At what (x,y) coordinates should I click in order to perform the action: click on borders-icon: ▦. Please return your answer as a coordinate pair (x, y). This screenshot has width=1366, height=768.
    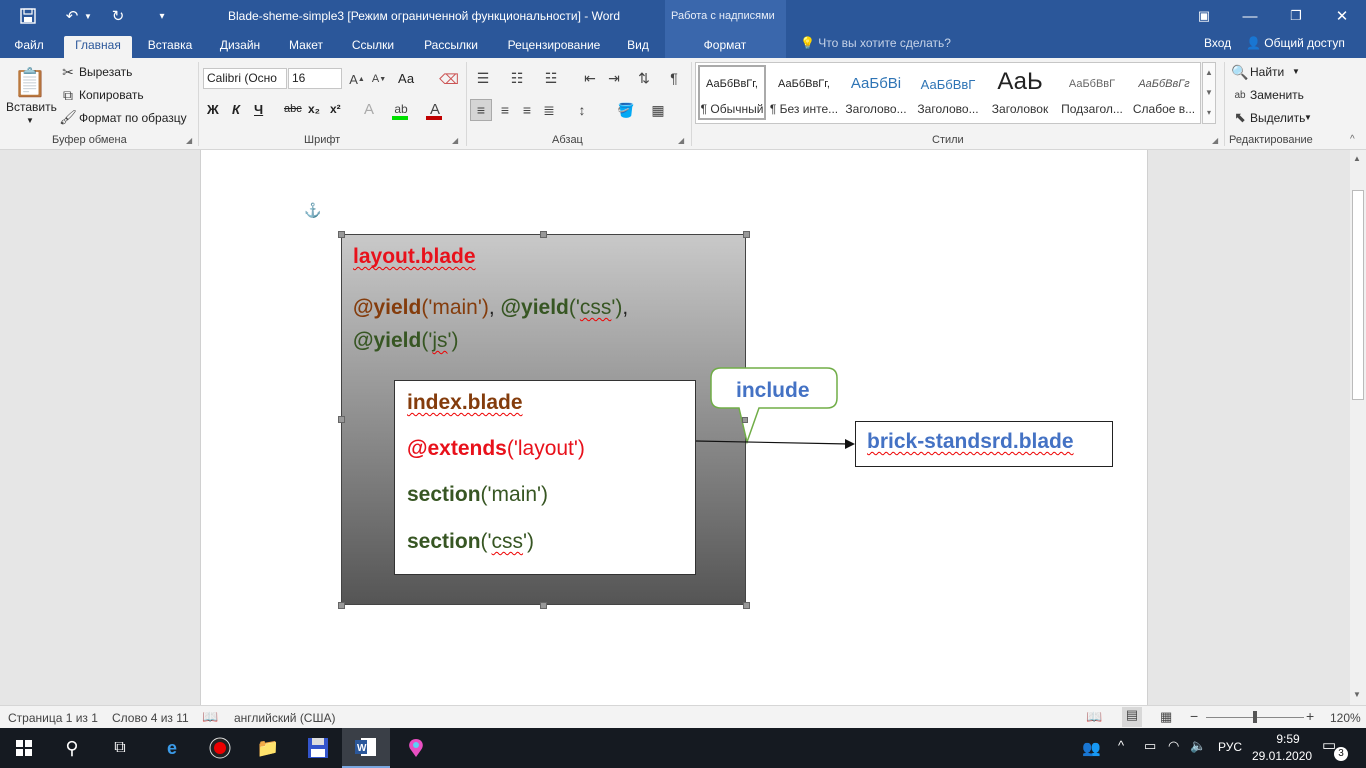
    Looking at the image, I should click on (658, 110).